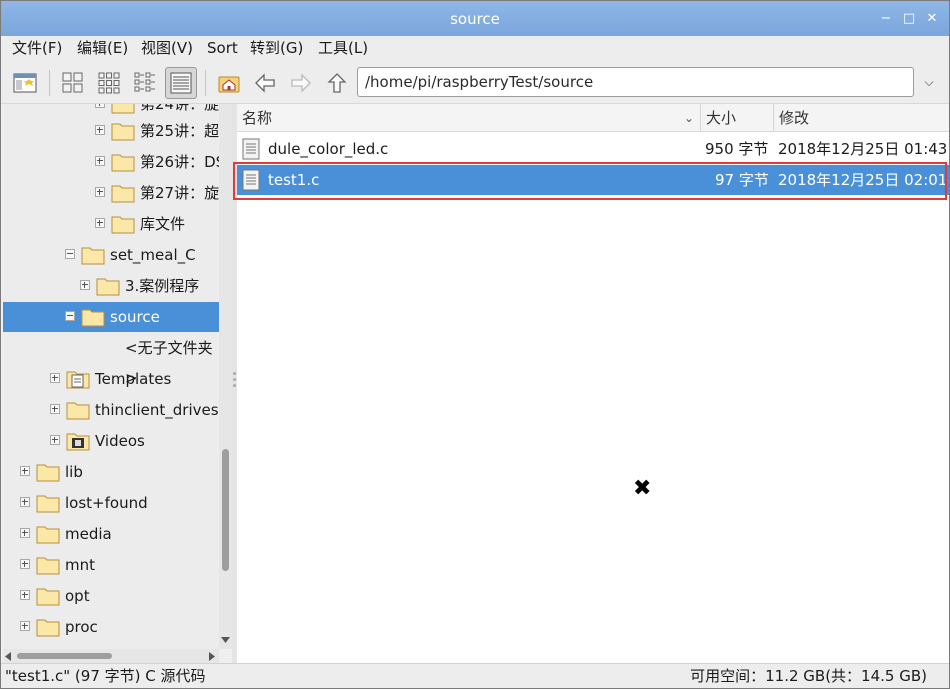 The width and height of the screenshot is (950, 689). I want to click on toolbar: /home/pi/raspberryTest/source ⌵, so click(475, 83).